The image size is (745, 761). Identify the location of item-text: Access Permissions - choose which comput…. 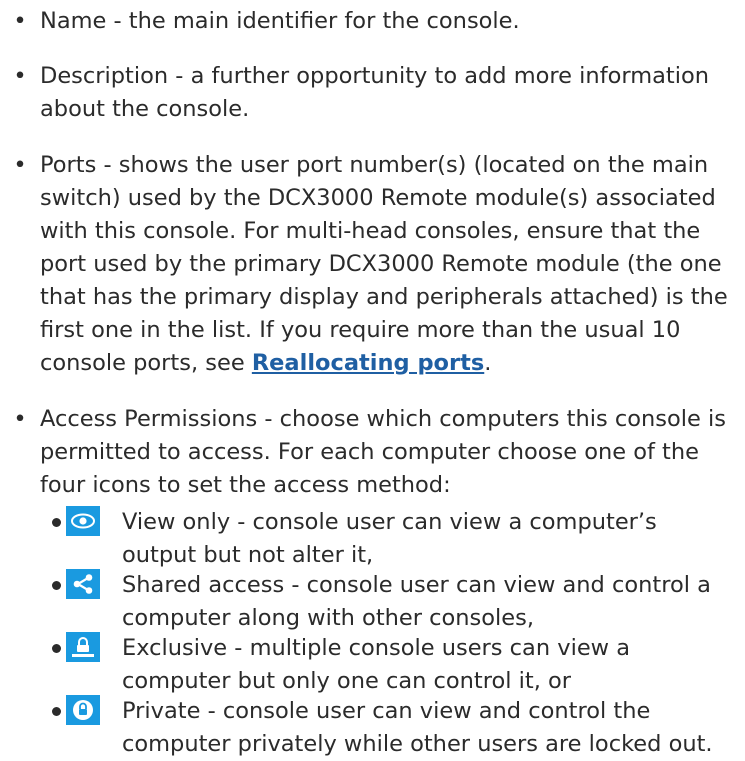
(383, 452).